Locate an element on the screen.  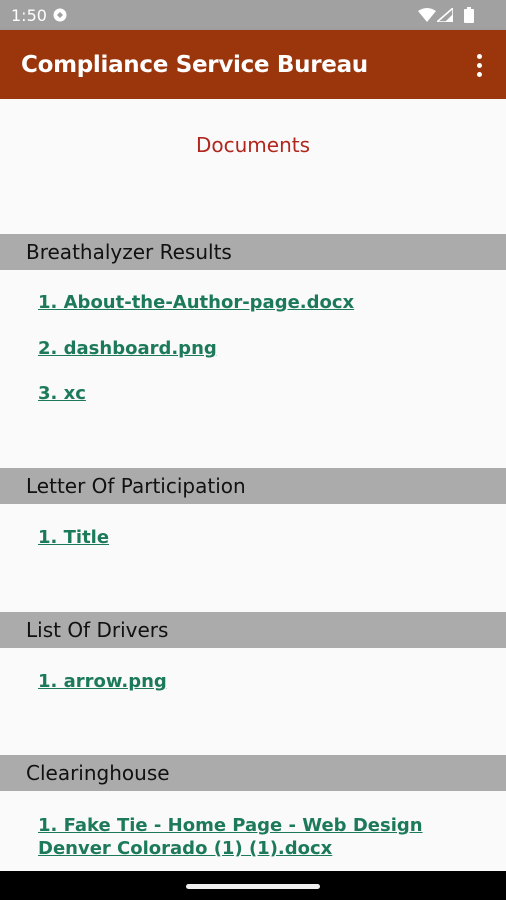
document-link: 1. About-the-Author-page.docx is located at coordinates (258, 302).